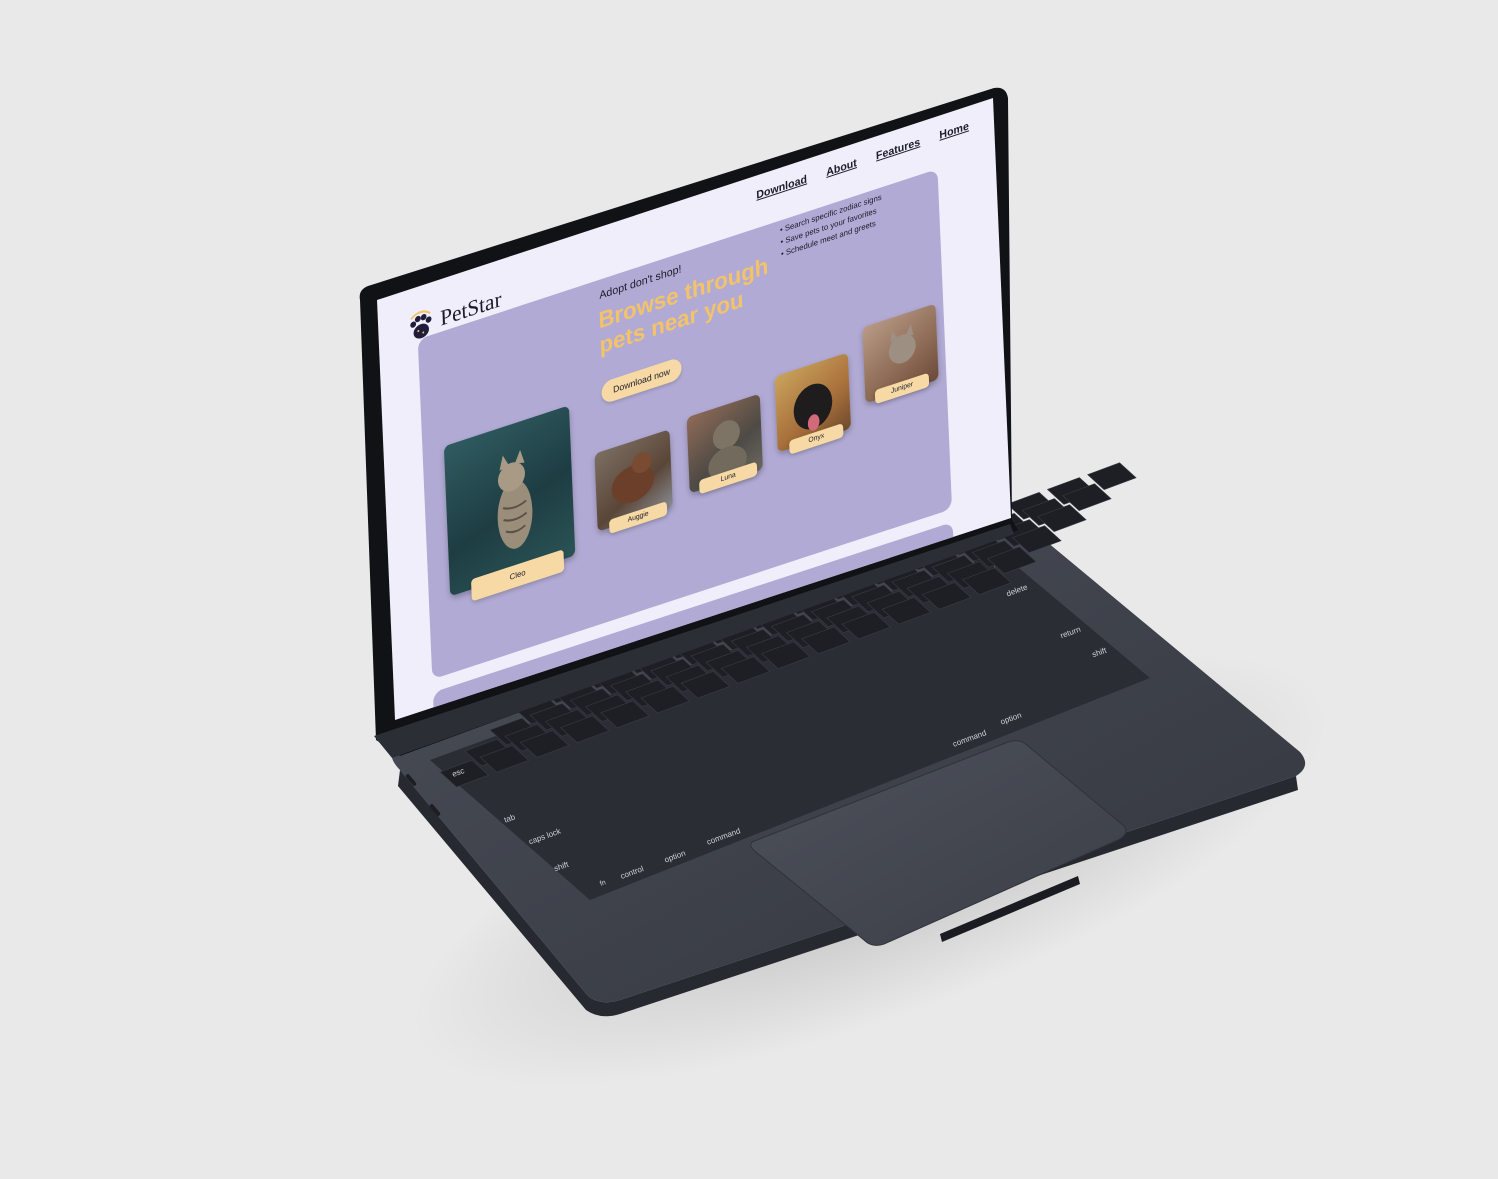 Image resolution: width=1498 pixels, height=1179 pixels. I want to click on pet-card-luna: Luna, so click(724, 444).